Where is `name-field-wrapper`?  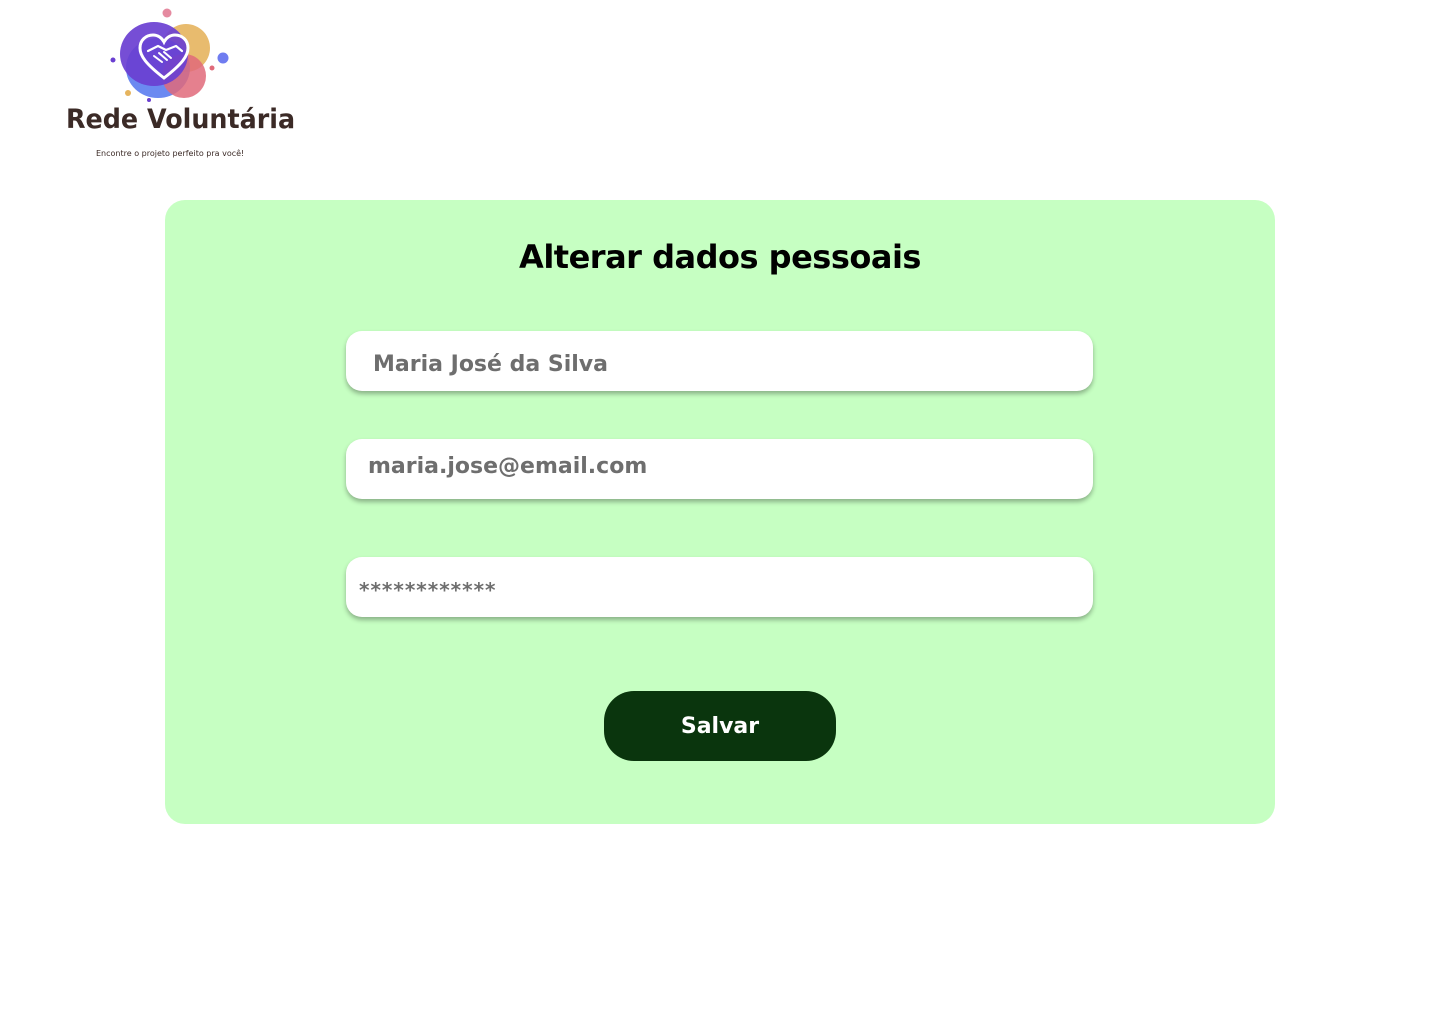
name-field-wrapper is located at coordinates (719, 361).